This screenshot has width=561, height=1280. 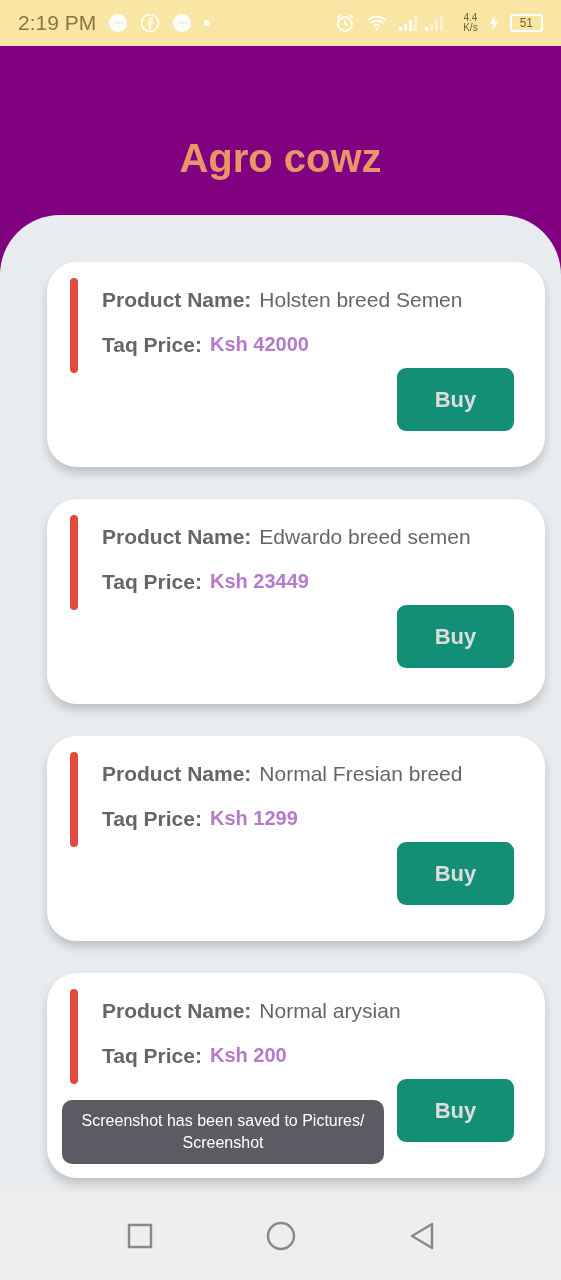 What do you see at coordinates (470, 18) in the screenshot?
I see `speed-text: 4.4` at bounding box center [470, 18].